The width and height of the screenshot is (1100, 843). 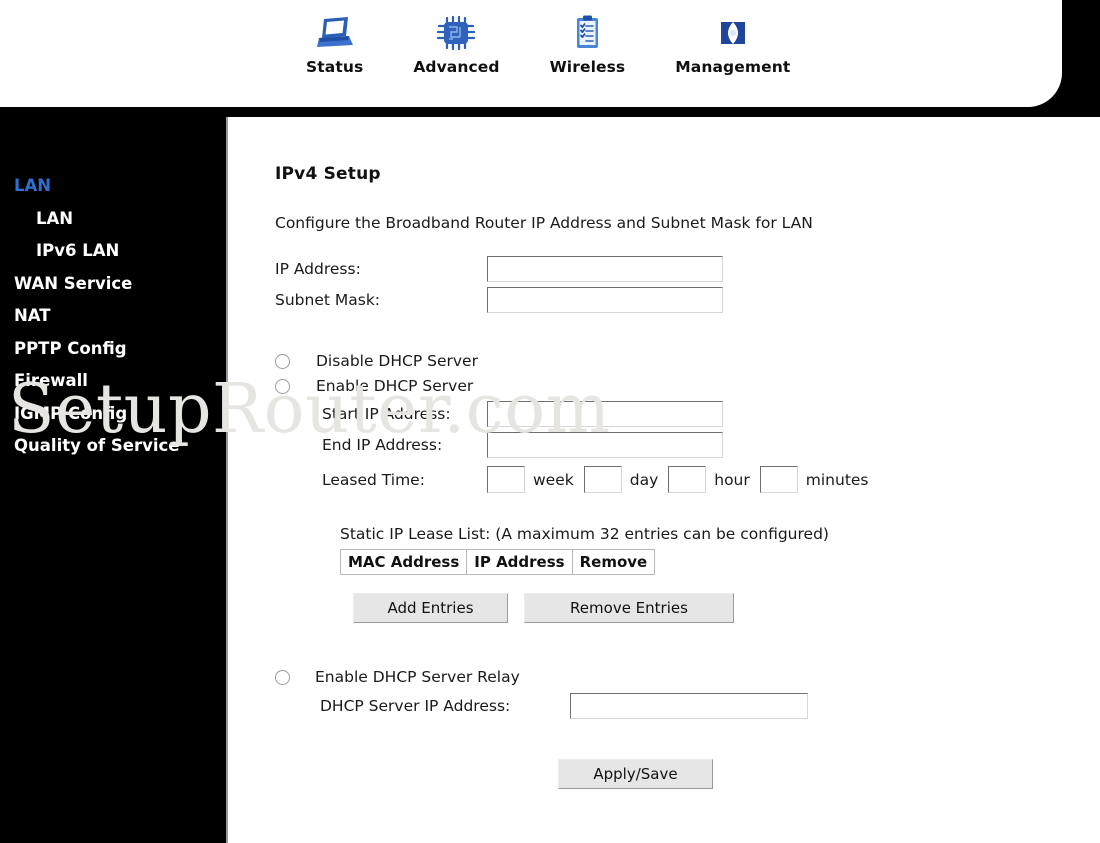 What do you see at coordinates (733, 33) in the screenshot?
I see `folder-icon` at bounding box center [733, 33].